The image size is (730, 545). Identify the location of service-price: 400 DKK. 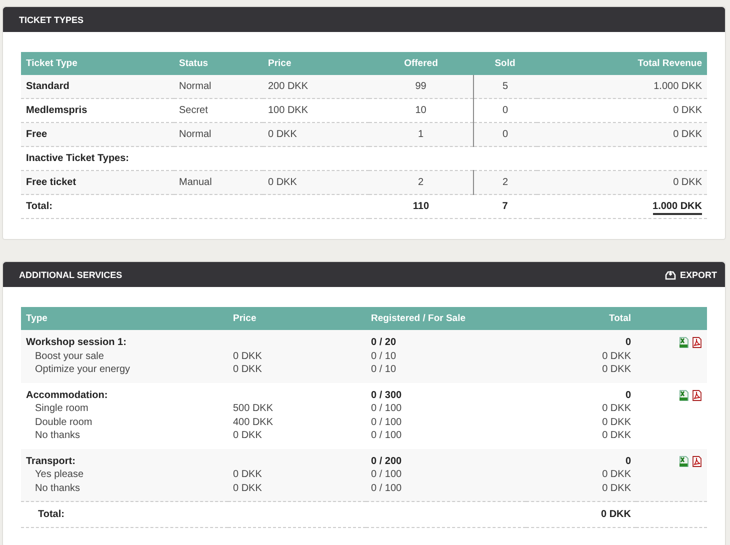
(253, 422).